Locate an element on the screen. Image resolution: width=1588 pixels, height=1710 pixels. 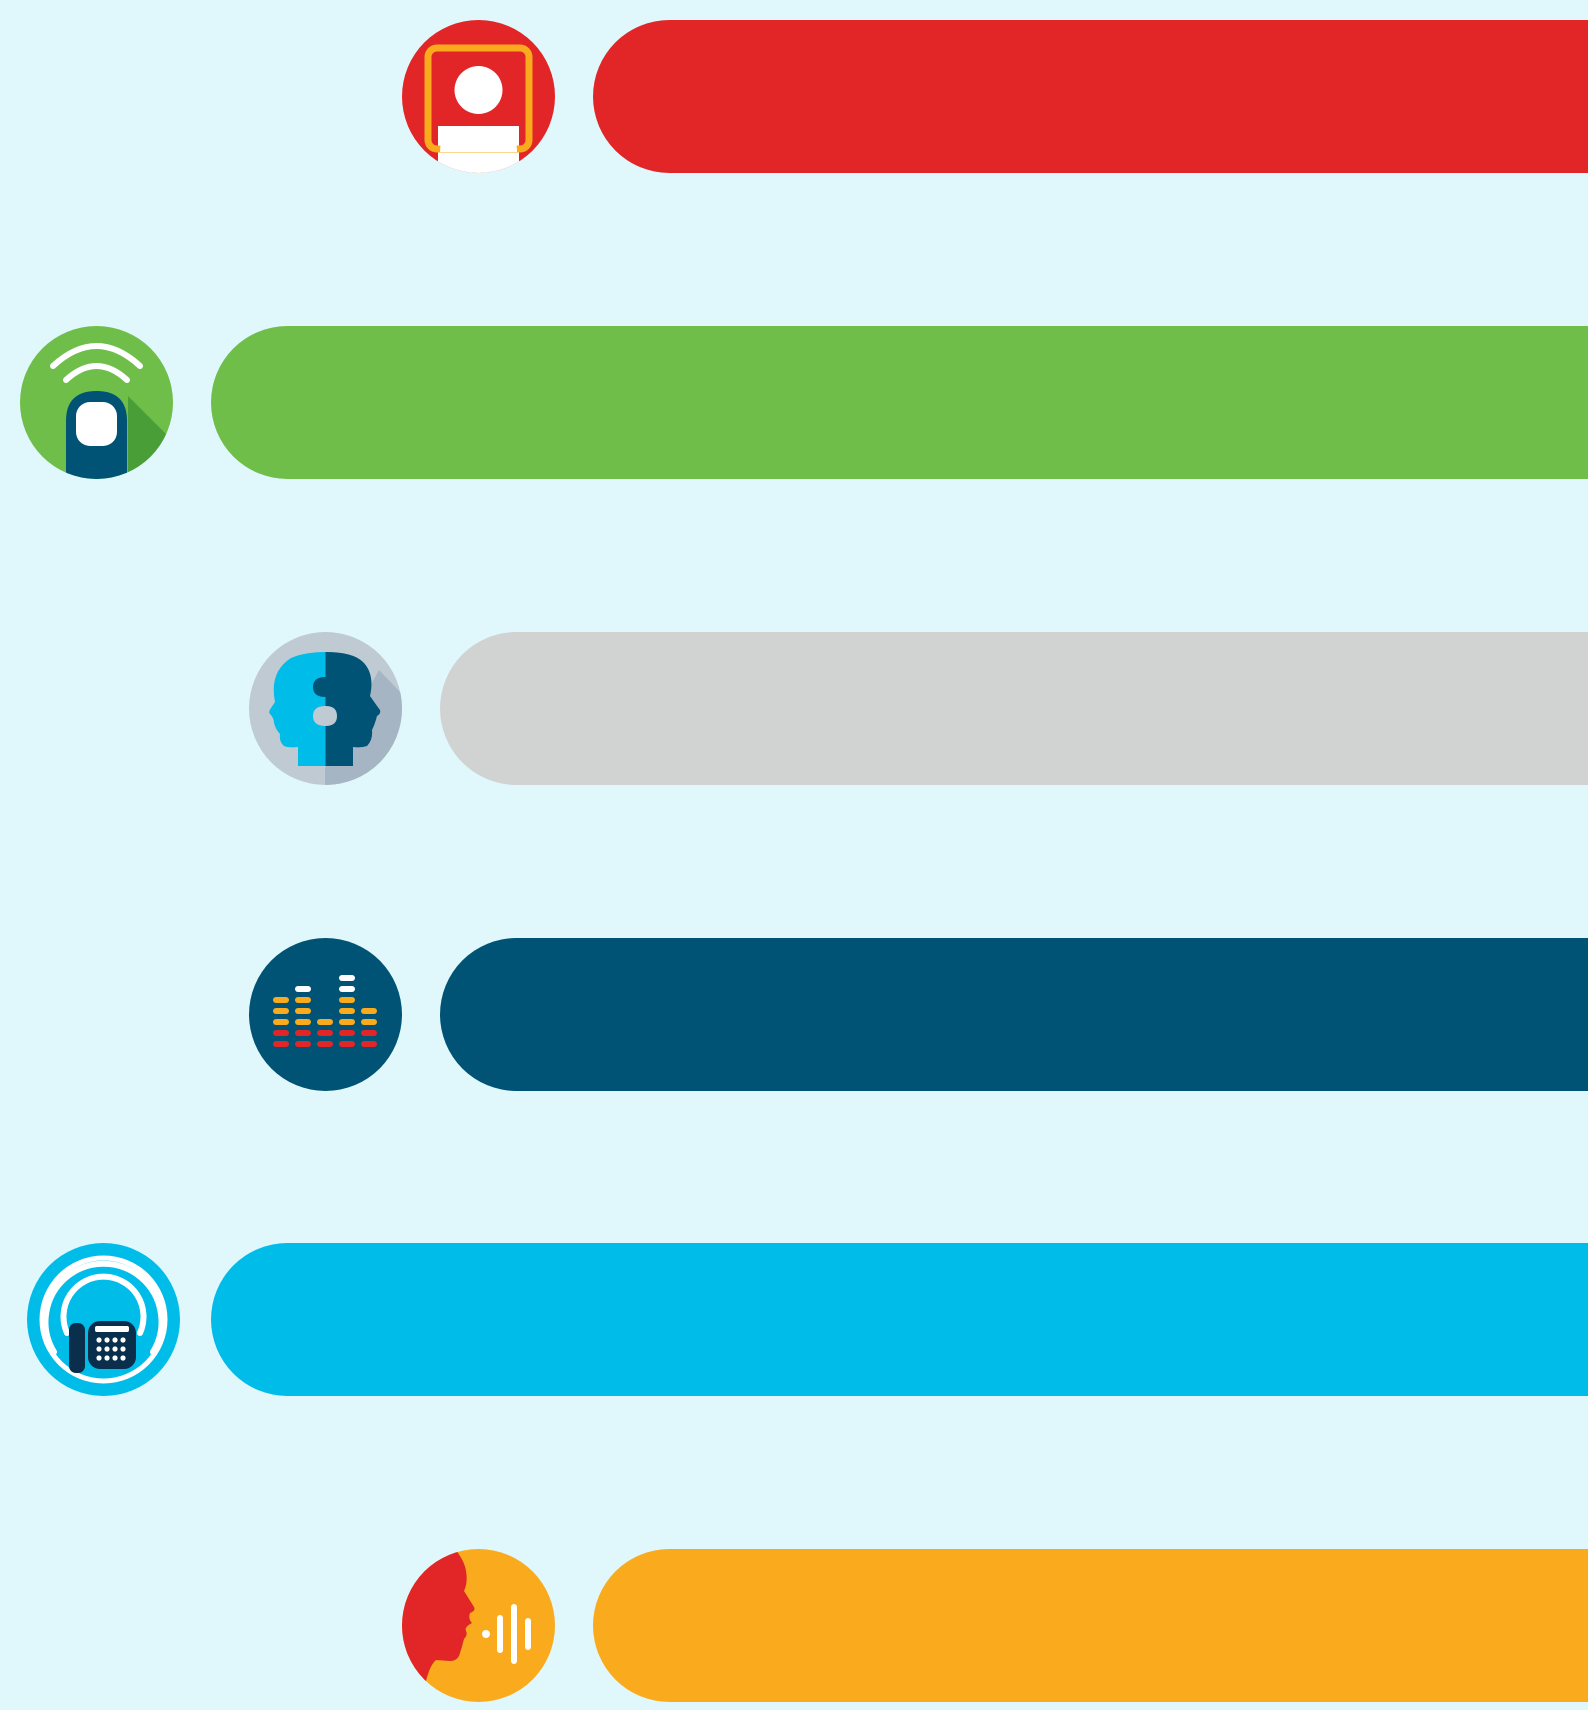
bar-orange is located at coordinates (1090, 1625).